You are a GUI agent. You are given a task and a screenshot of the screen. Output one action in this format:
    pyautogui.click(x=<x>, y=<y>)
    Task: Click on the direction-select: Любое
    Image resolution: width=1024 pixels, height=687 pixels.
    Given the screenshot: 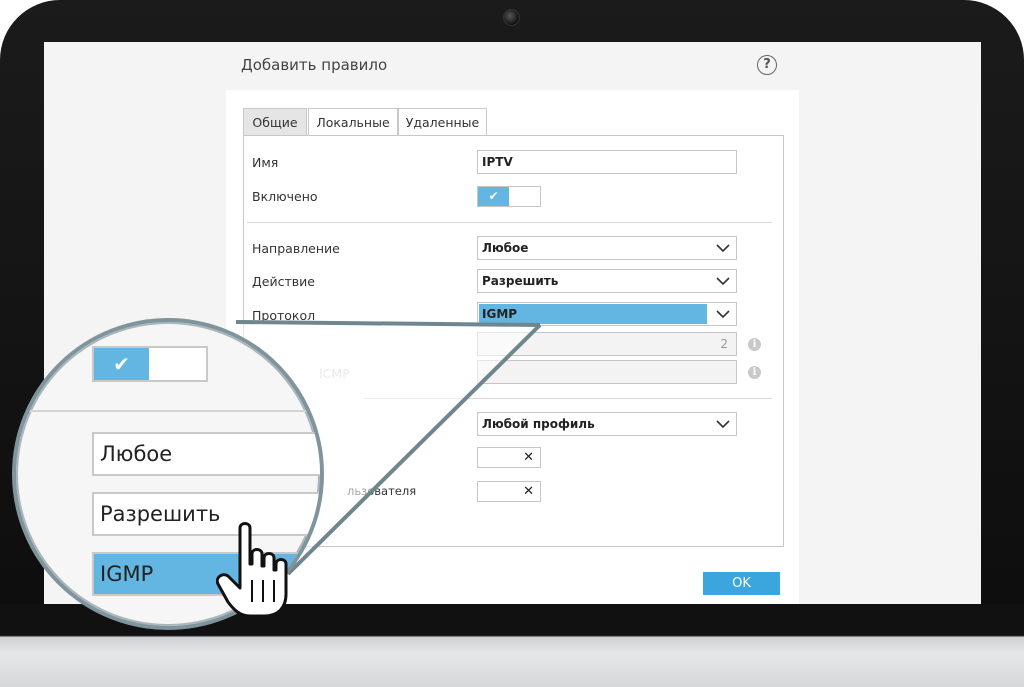 What is the action you would take?
    pyautogui.click(x=607, y=248)
    